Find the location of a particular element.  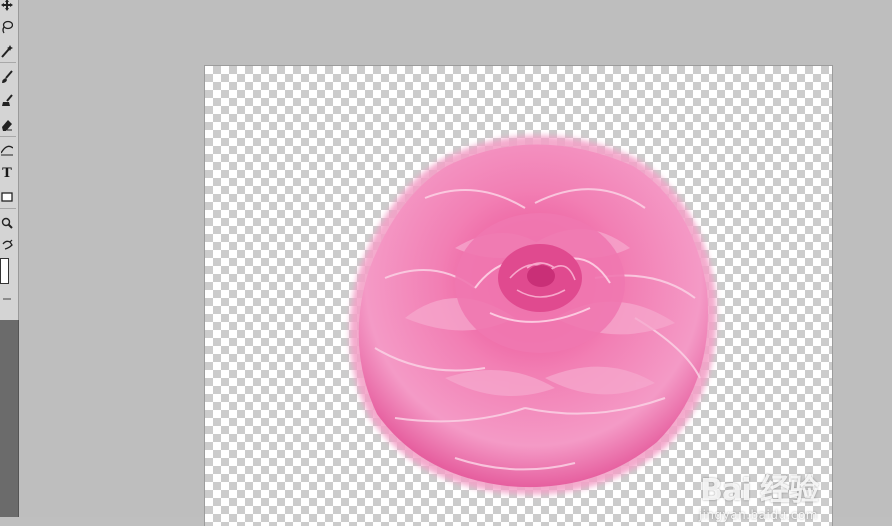

shape-icon is located at coordinates (7, 197).